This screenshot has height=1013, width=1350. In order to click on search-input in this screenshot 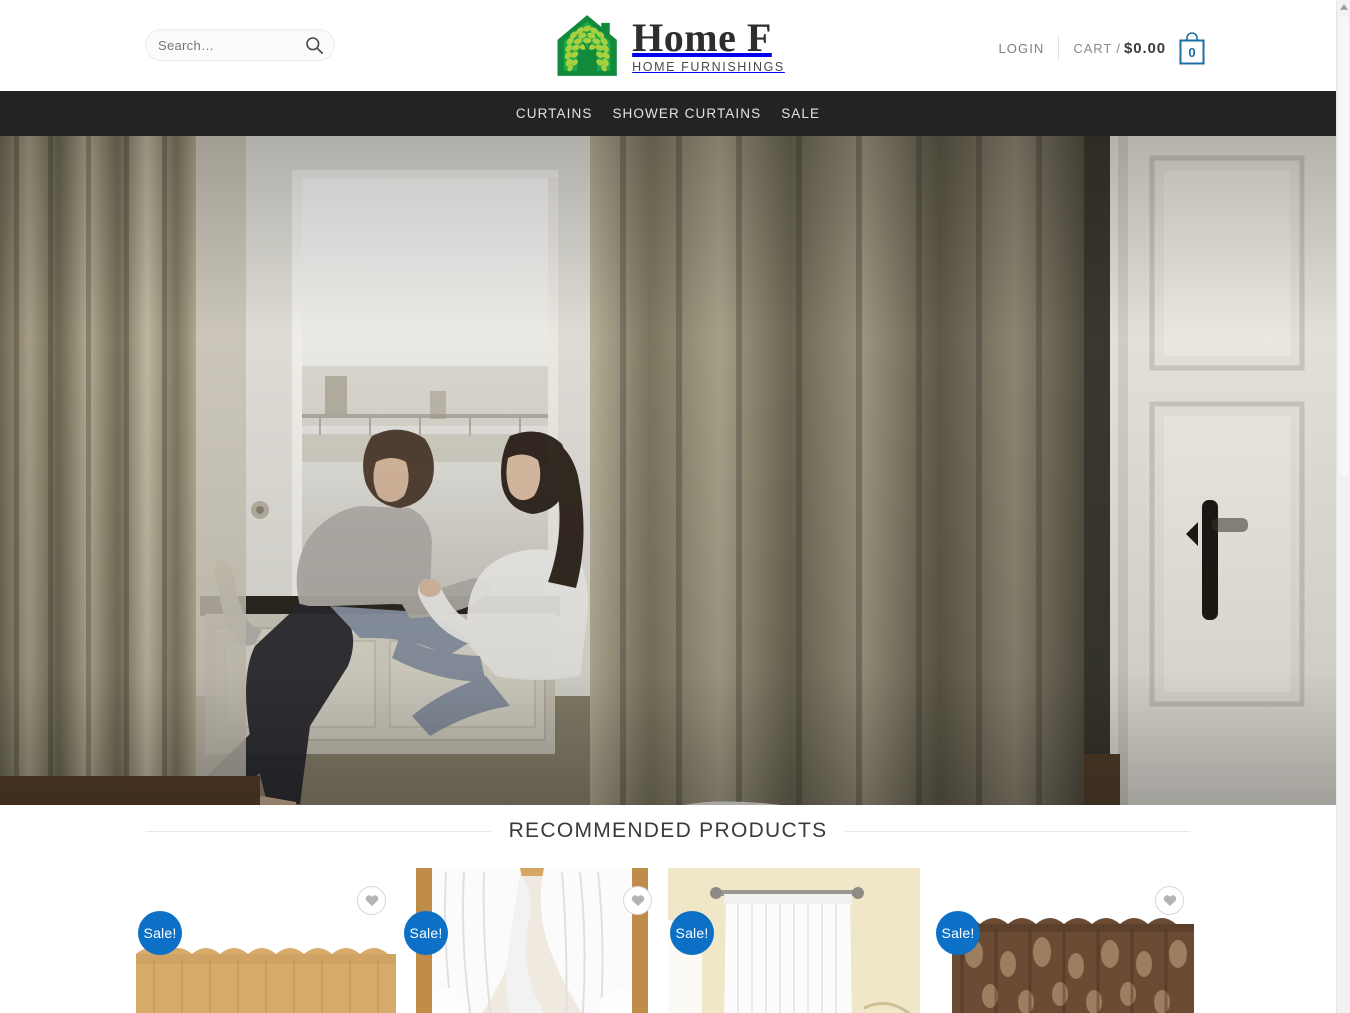, I will do `click(221, 45)`.